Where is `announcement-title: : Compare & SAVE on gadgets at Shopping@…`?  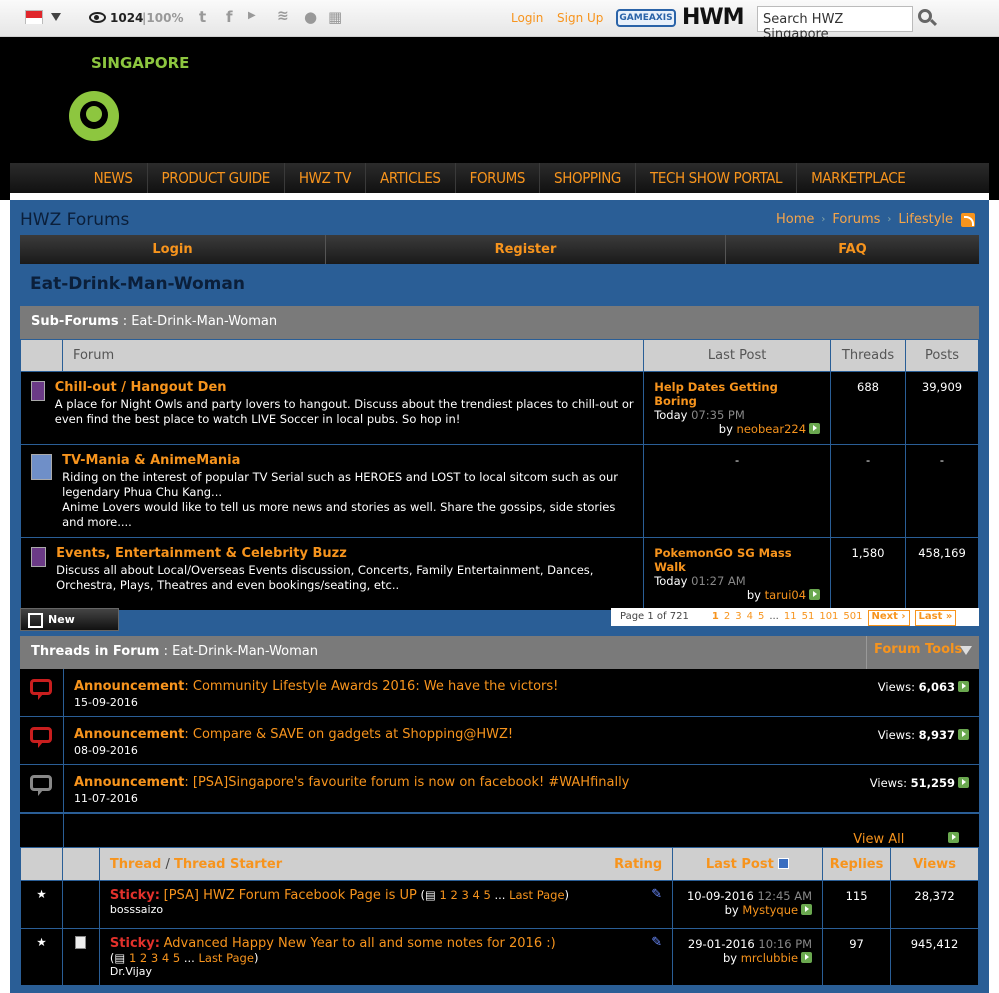
announcement-title: : Compare & SAVE on gadgets at Shopping@… is located at coordinates (348, 734).